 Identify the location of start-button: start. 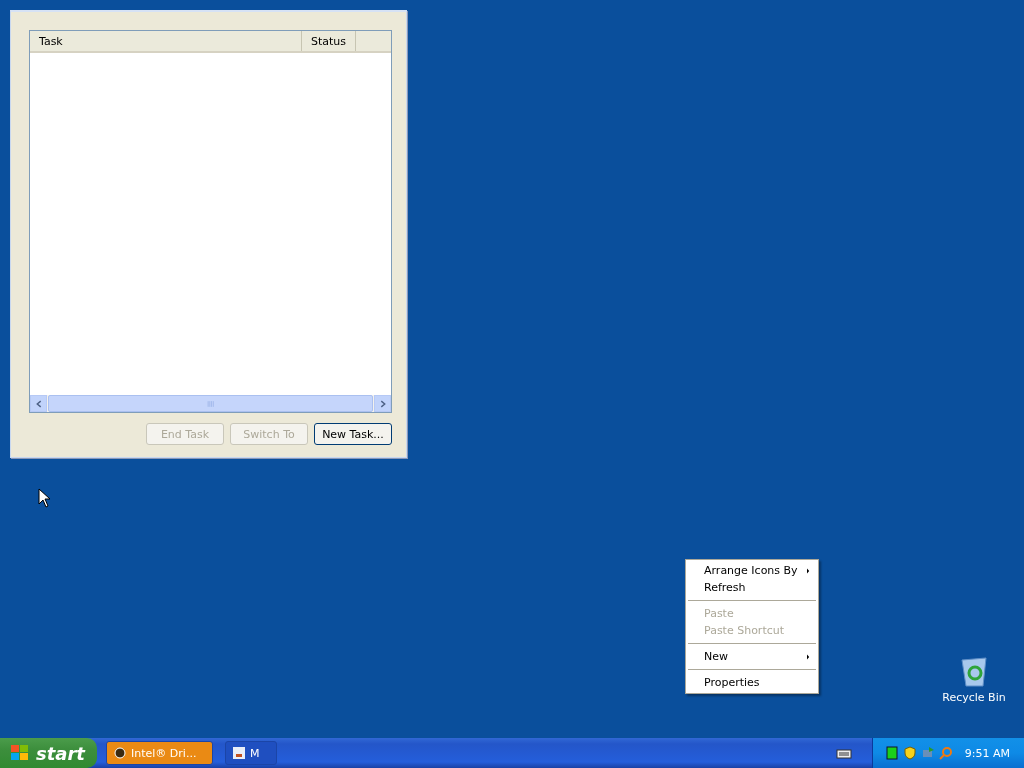
(48, 753).